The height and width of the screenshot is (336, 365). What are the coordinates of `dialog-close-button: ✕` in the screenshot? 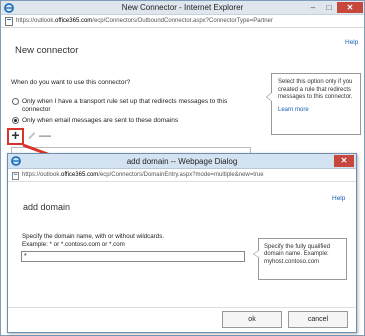 It's located at (344, 161).